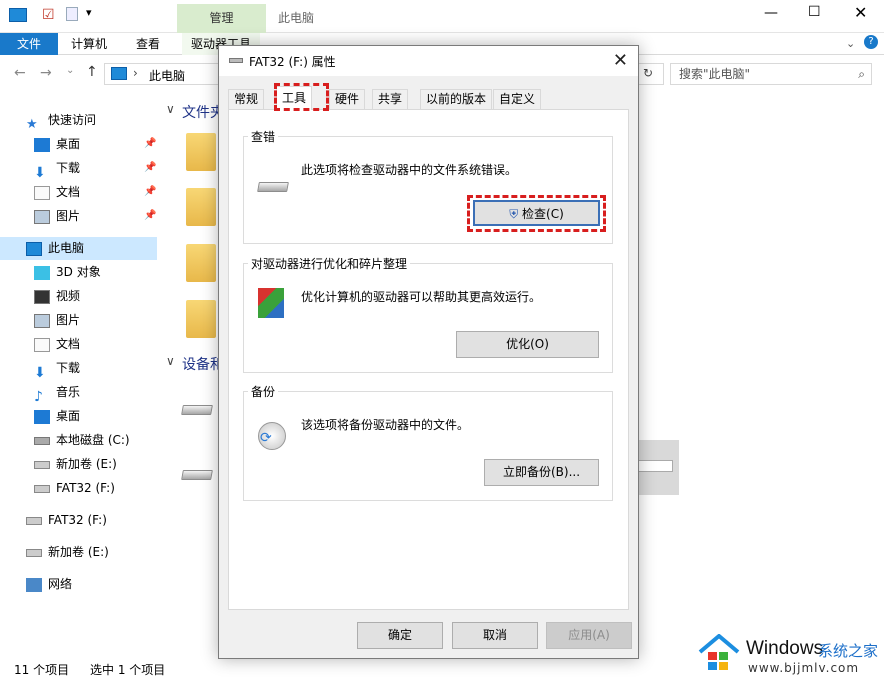  I want to click on nav-documents: 文档, so click(57, 344).